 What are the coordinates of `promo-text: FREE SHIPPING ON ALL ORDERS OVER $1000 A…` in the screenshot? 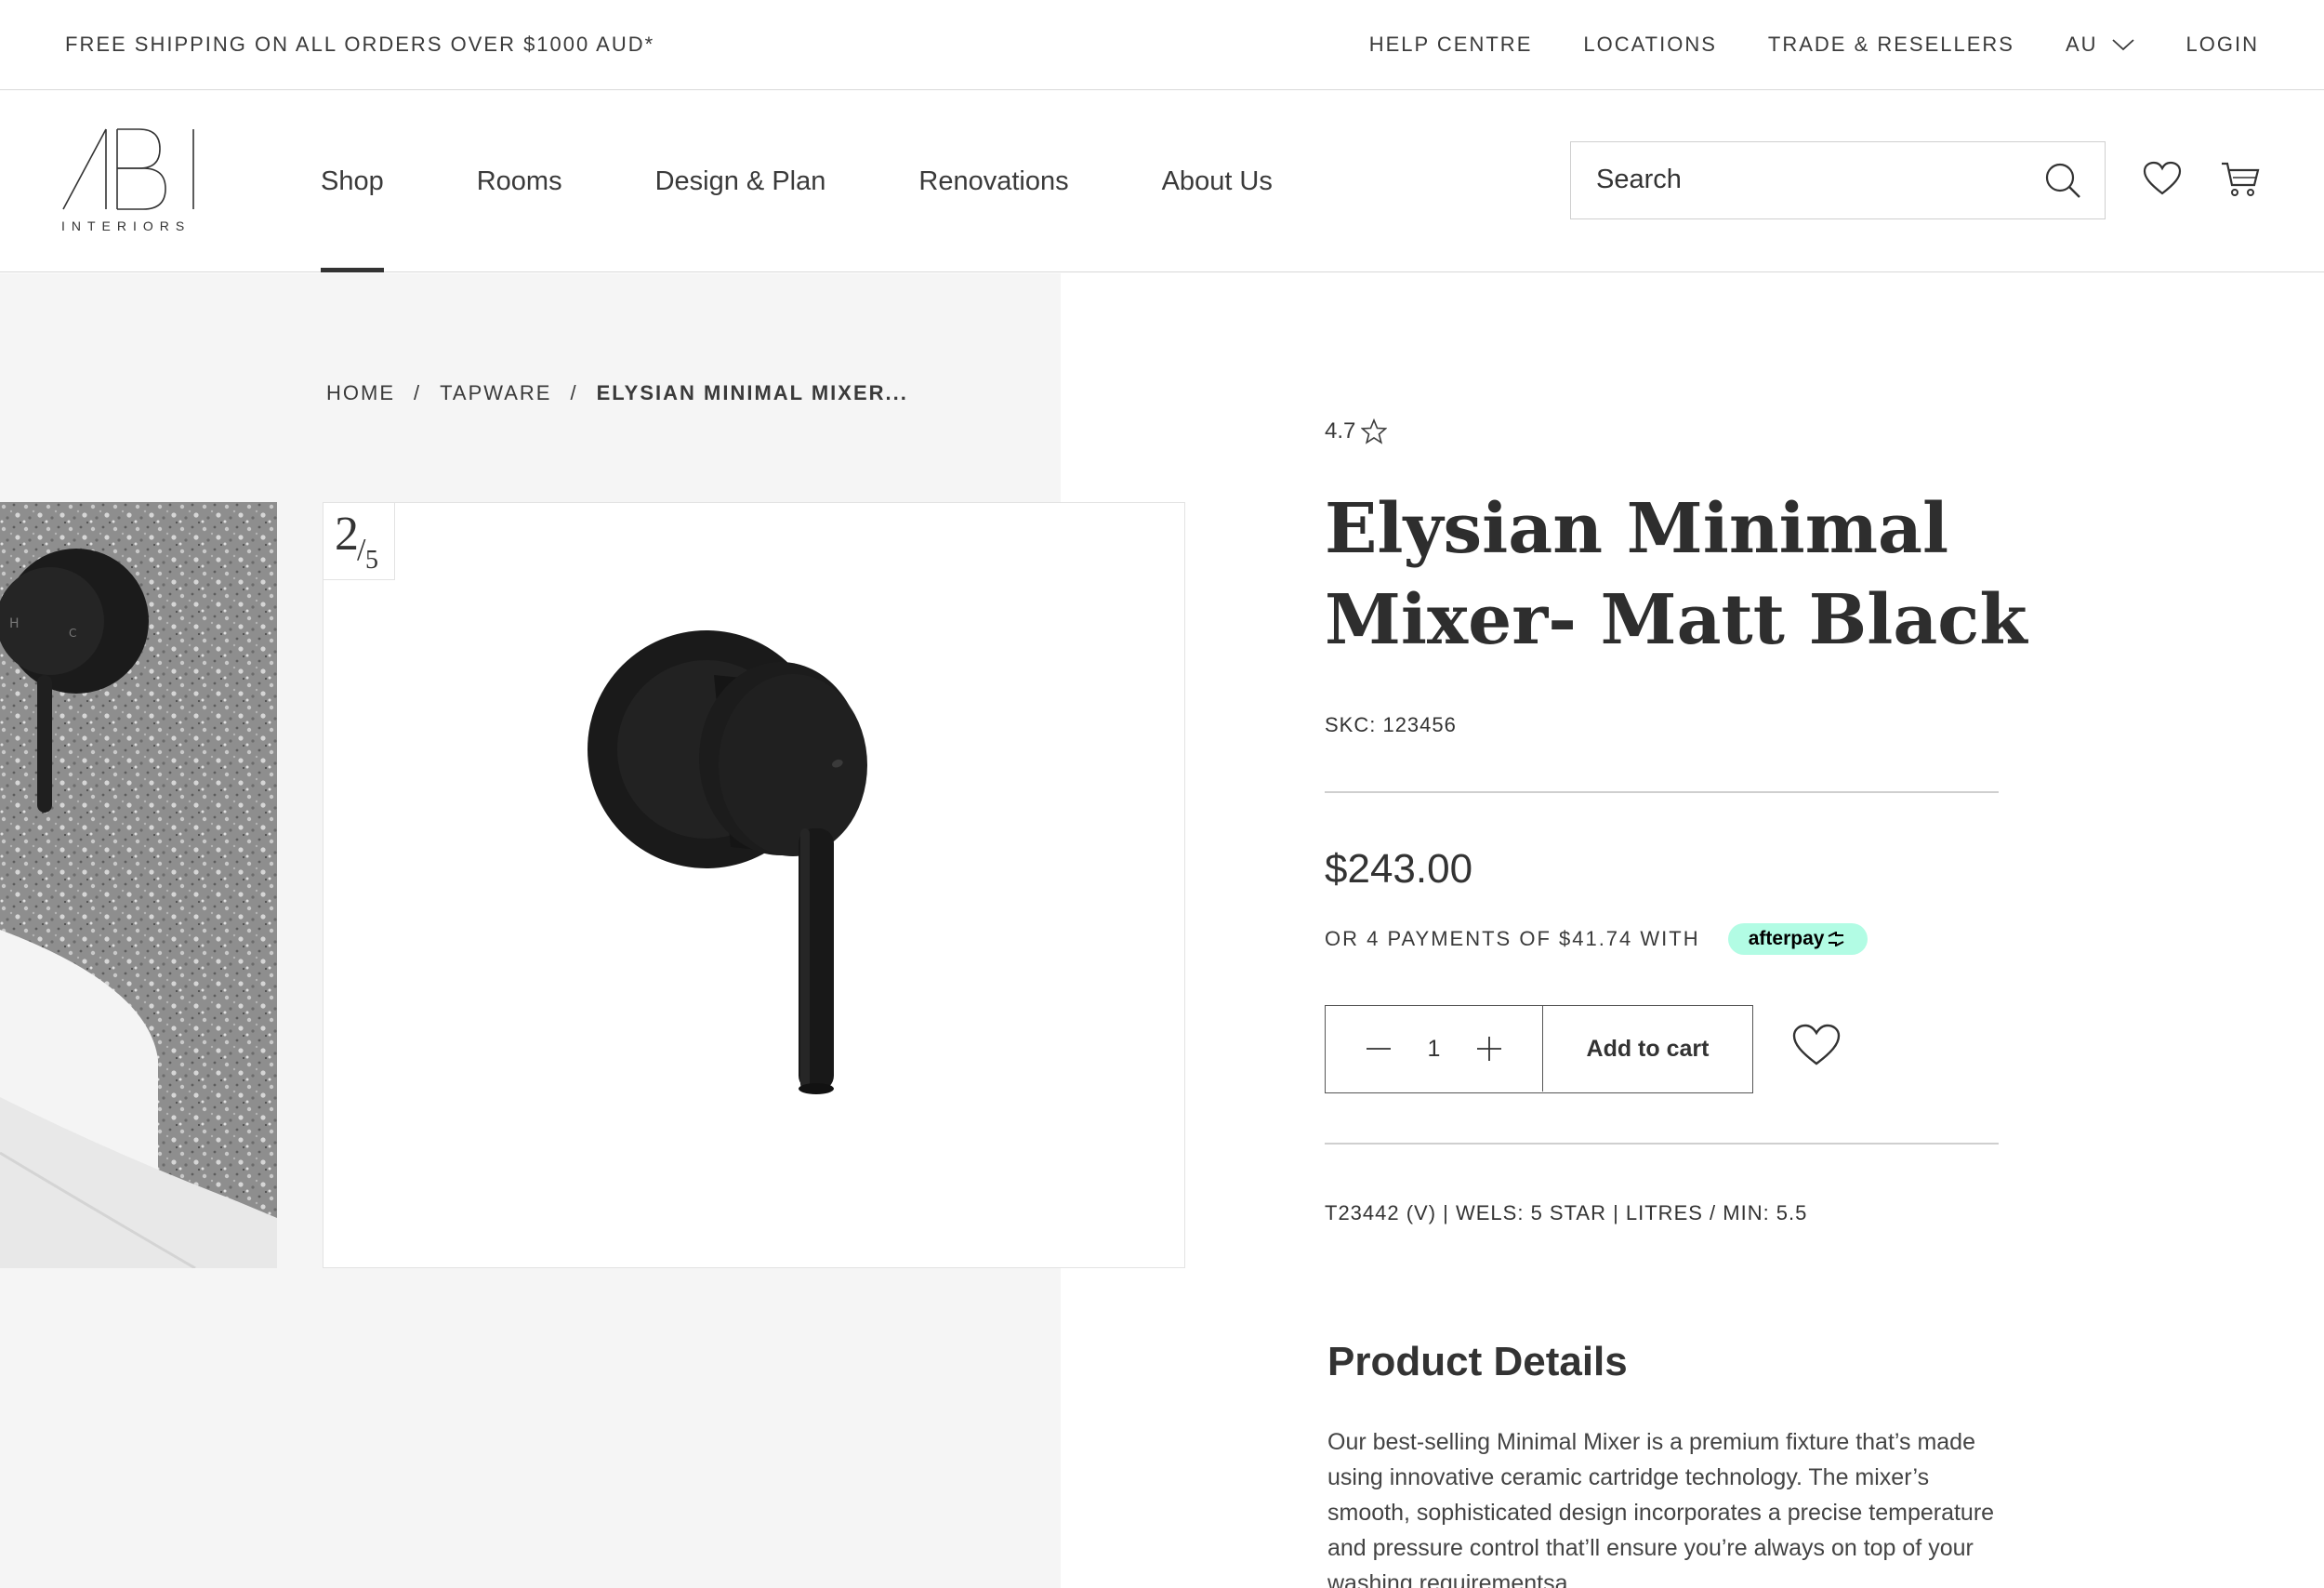 It's located at (360, 44).